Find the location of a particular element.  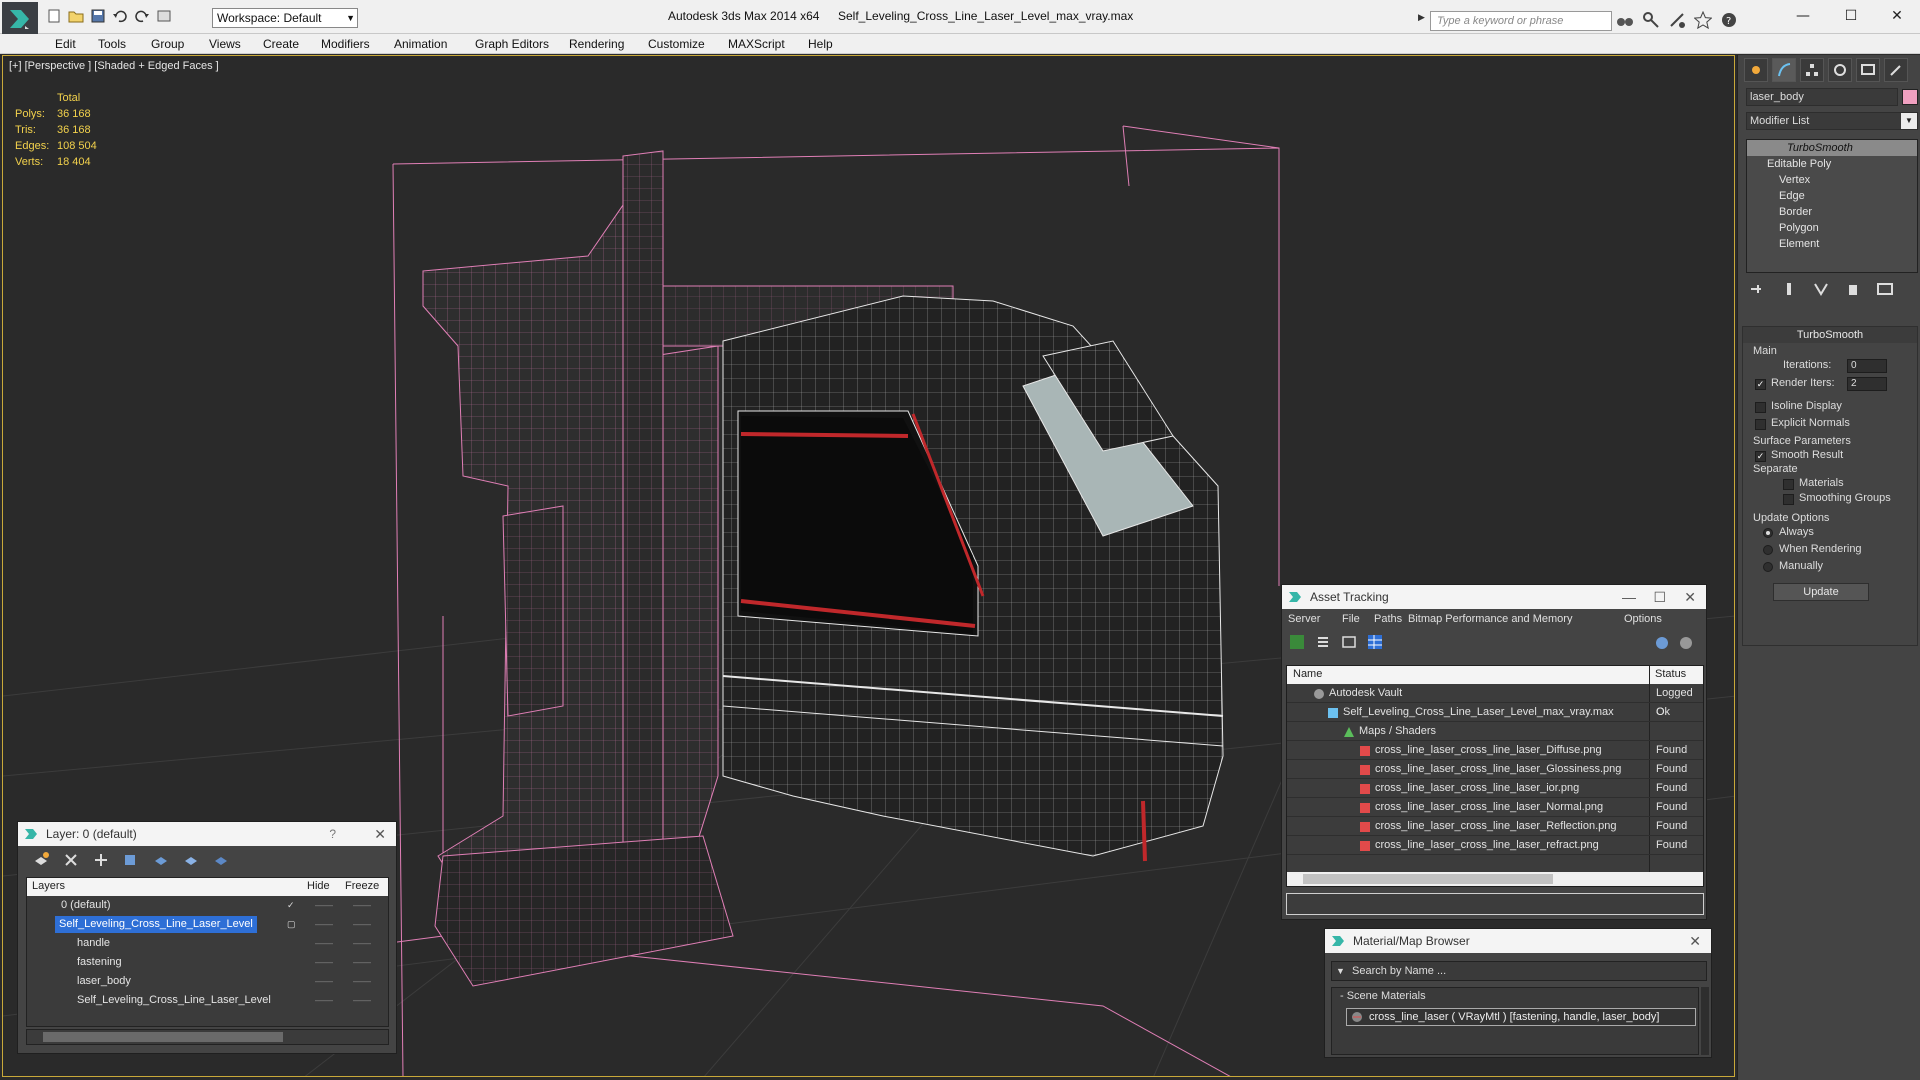

stack-item-element: Element is located at coordinates (1832, 244).